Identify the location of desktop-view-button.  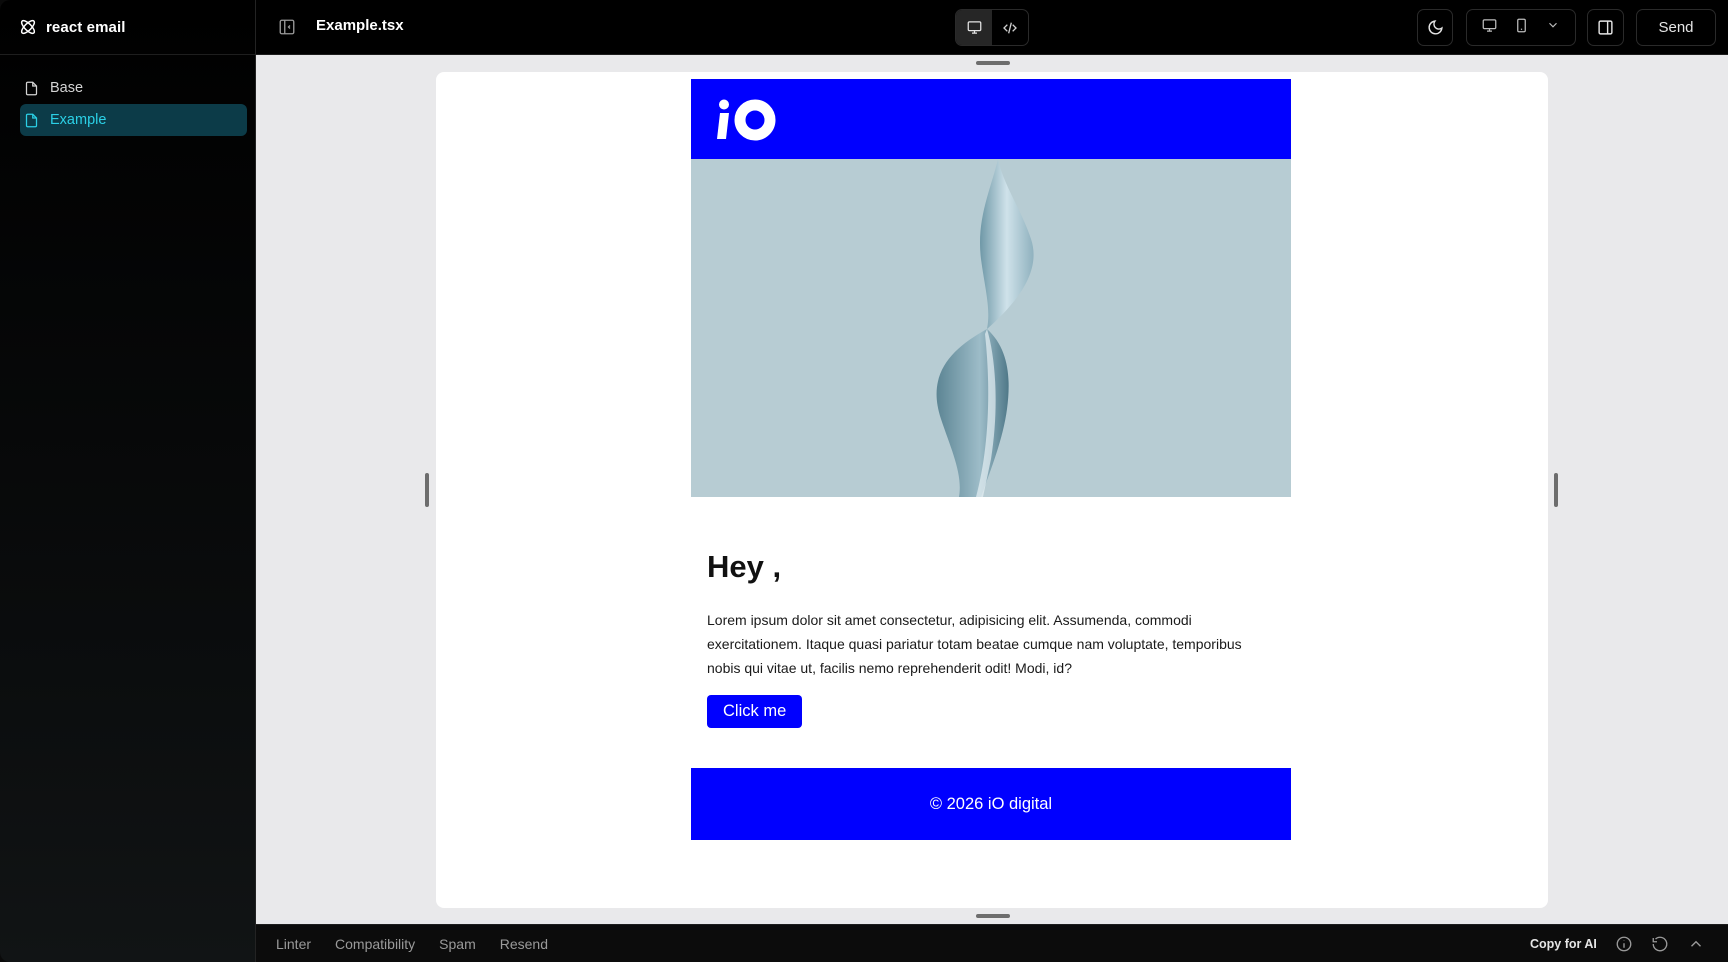
(1489, 28).